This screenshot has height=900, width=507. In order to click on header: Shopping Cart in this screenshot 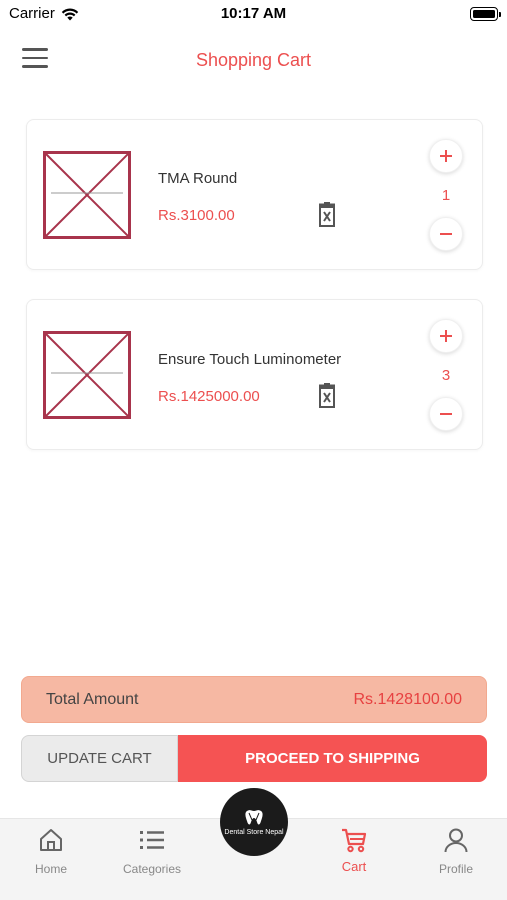, I will do `click(253, 61)`.